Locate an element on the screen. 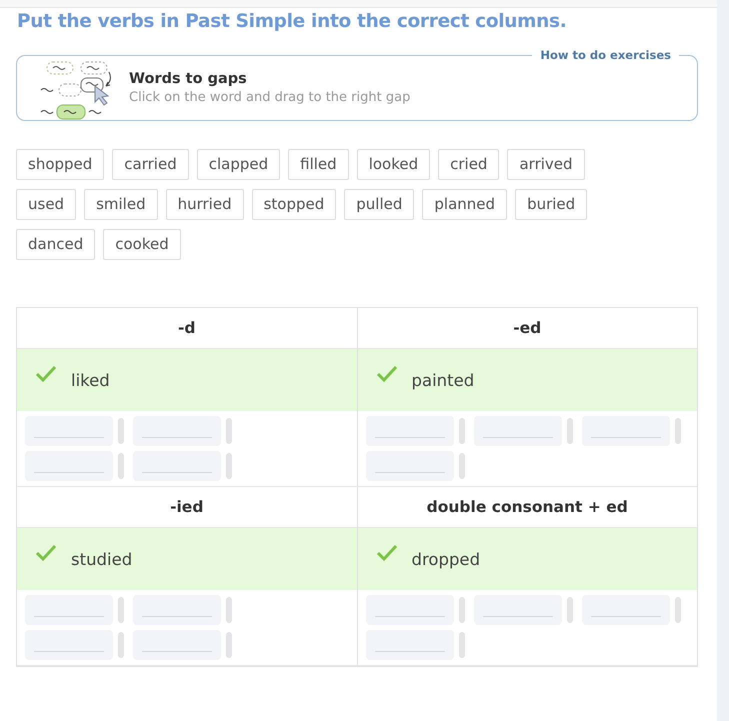 Image resolution: width=729 pixels, height=721 pixels. exercise-title: Put the verbs in Past Simple into the correct columns. is located at coordinates (292, 21).